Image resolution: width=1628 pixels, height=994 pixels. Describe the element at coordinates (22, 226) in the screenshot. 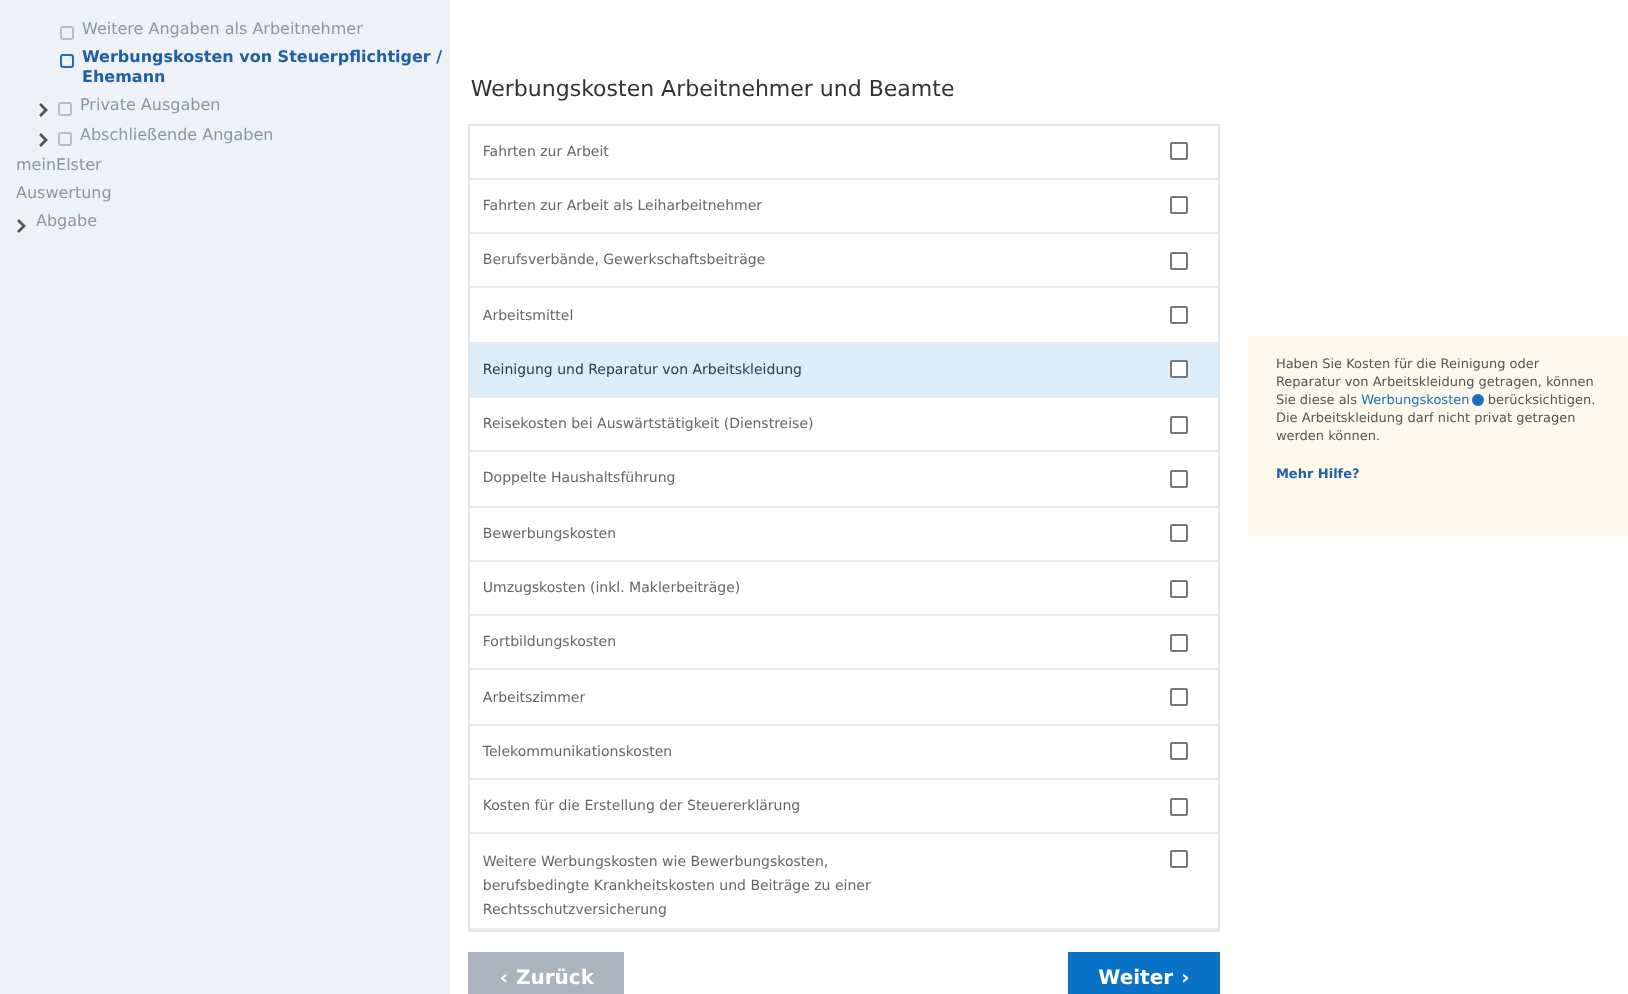

I see `chevron-icon` at that location.